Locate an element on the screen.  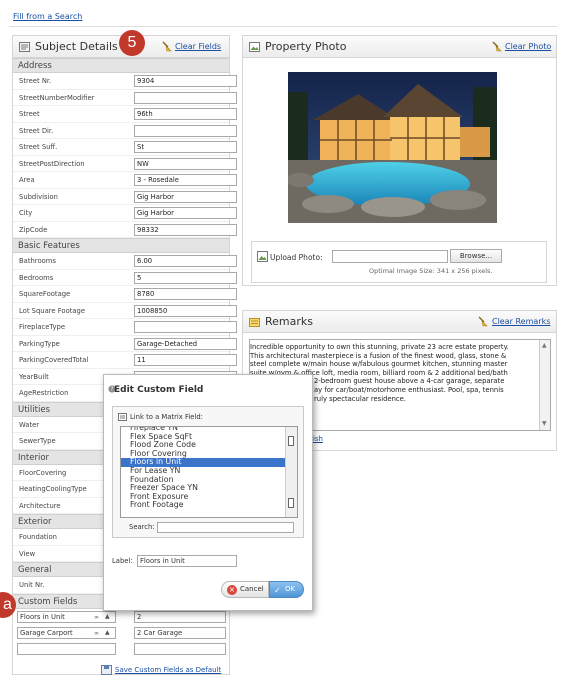
field-label: Subdivision is located at coordinates (38, 196).